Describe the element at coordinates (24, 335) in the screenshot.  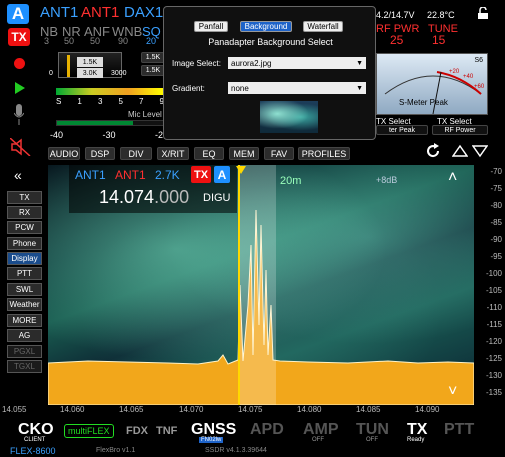
I see `side-ag: AG` at that location.